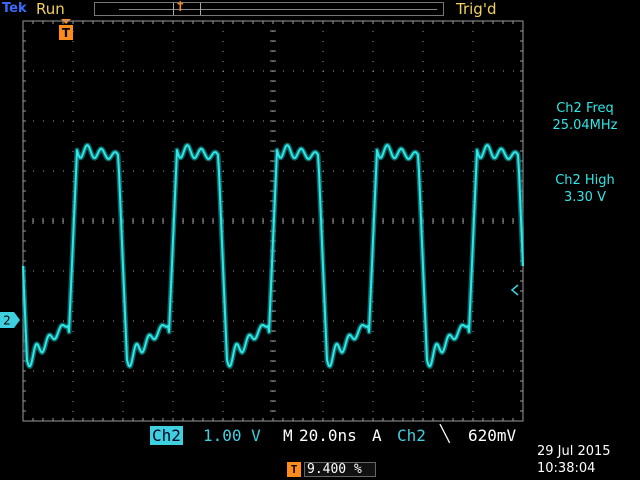 The image size is (640, 480). What do you see at coordinates (585, 125) in the screenshot?
I see `measurement-freq-value: 25.04MHz` at bounding box center [585, 125].